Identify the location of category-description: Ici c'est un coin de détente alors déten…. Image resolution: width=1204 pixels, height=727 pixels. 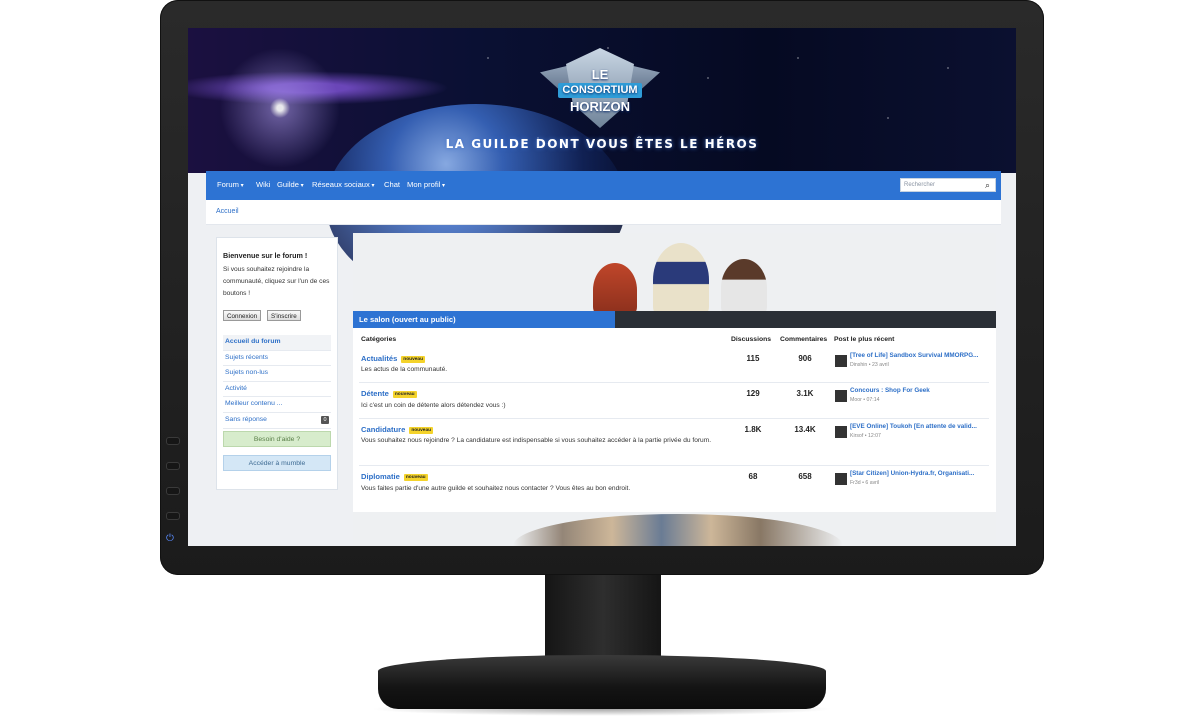
(433, 405).